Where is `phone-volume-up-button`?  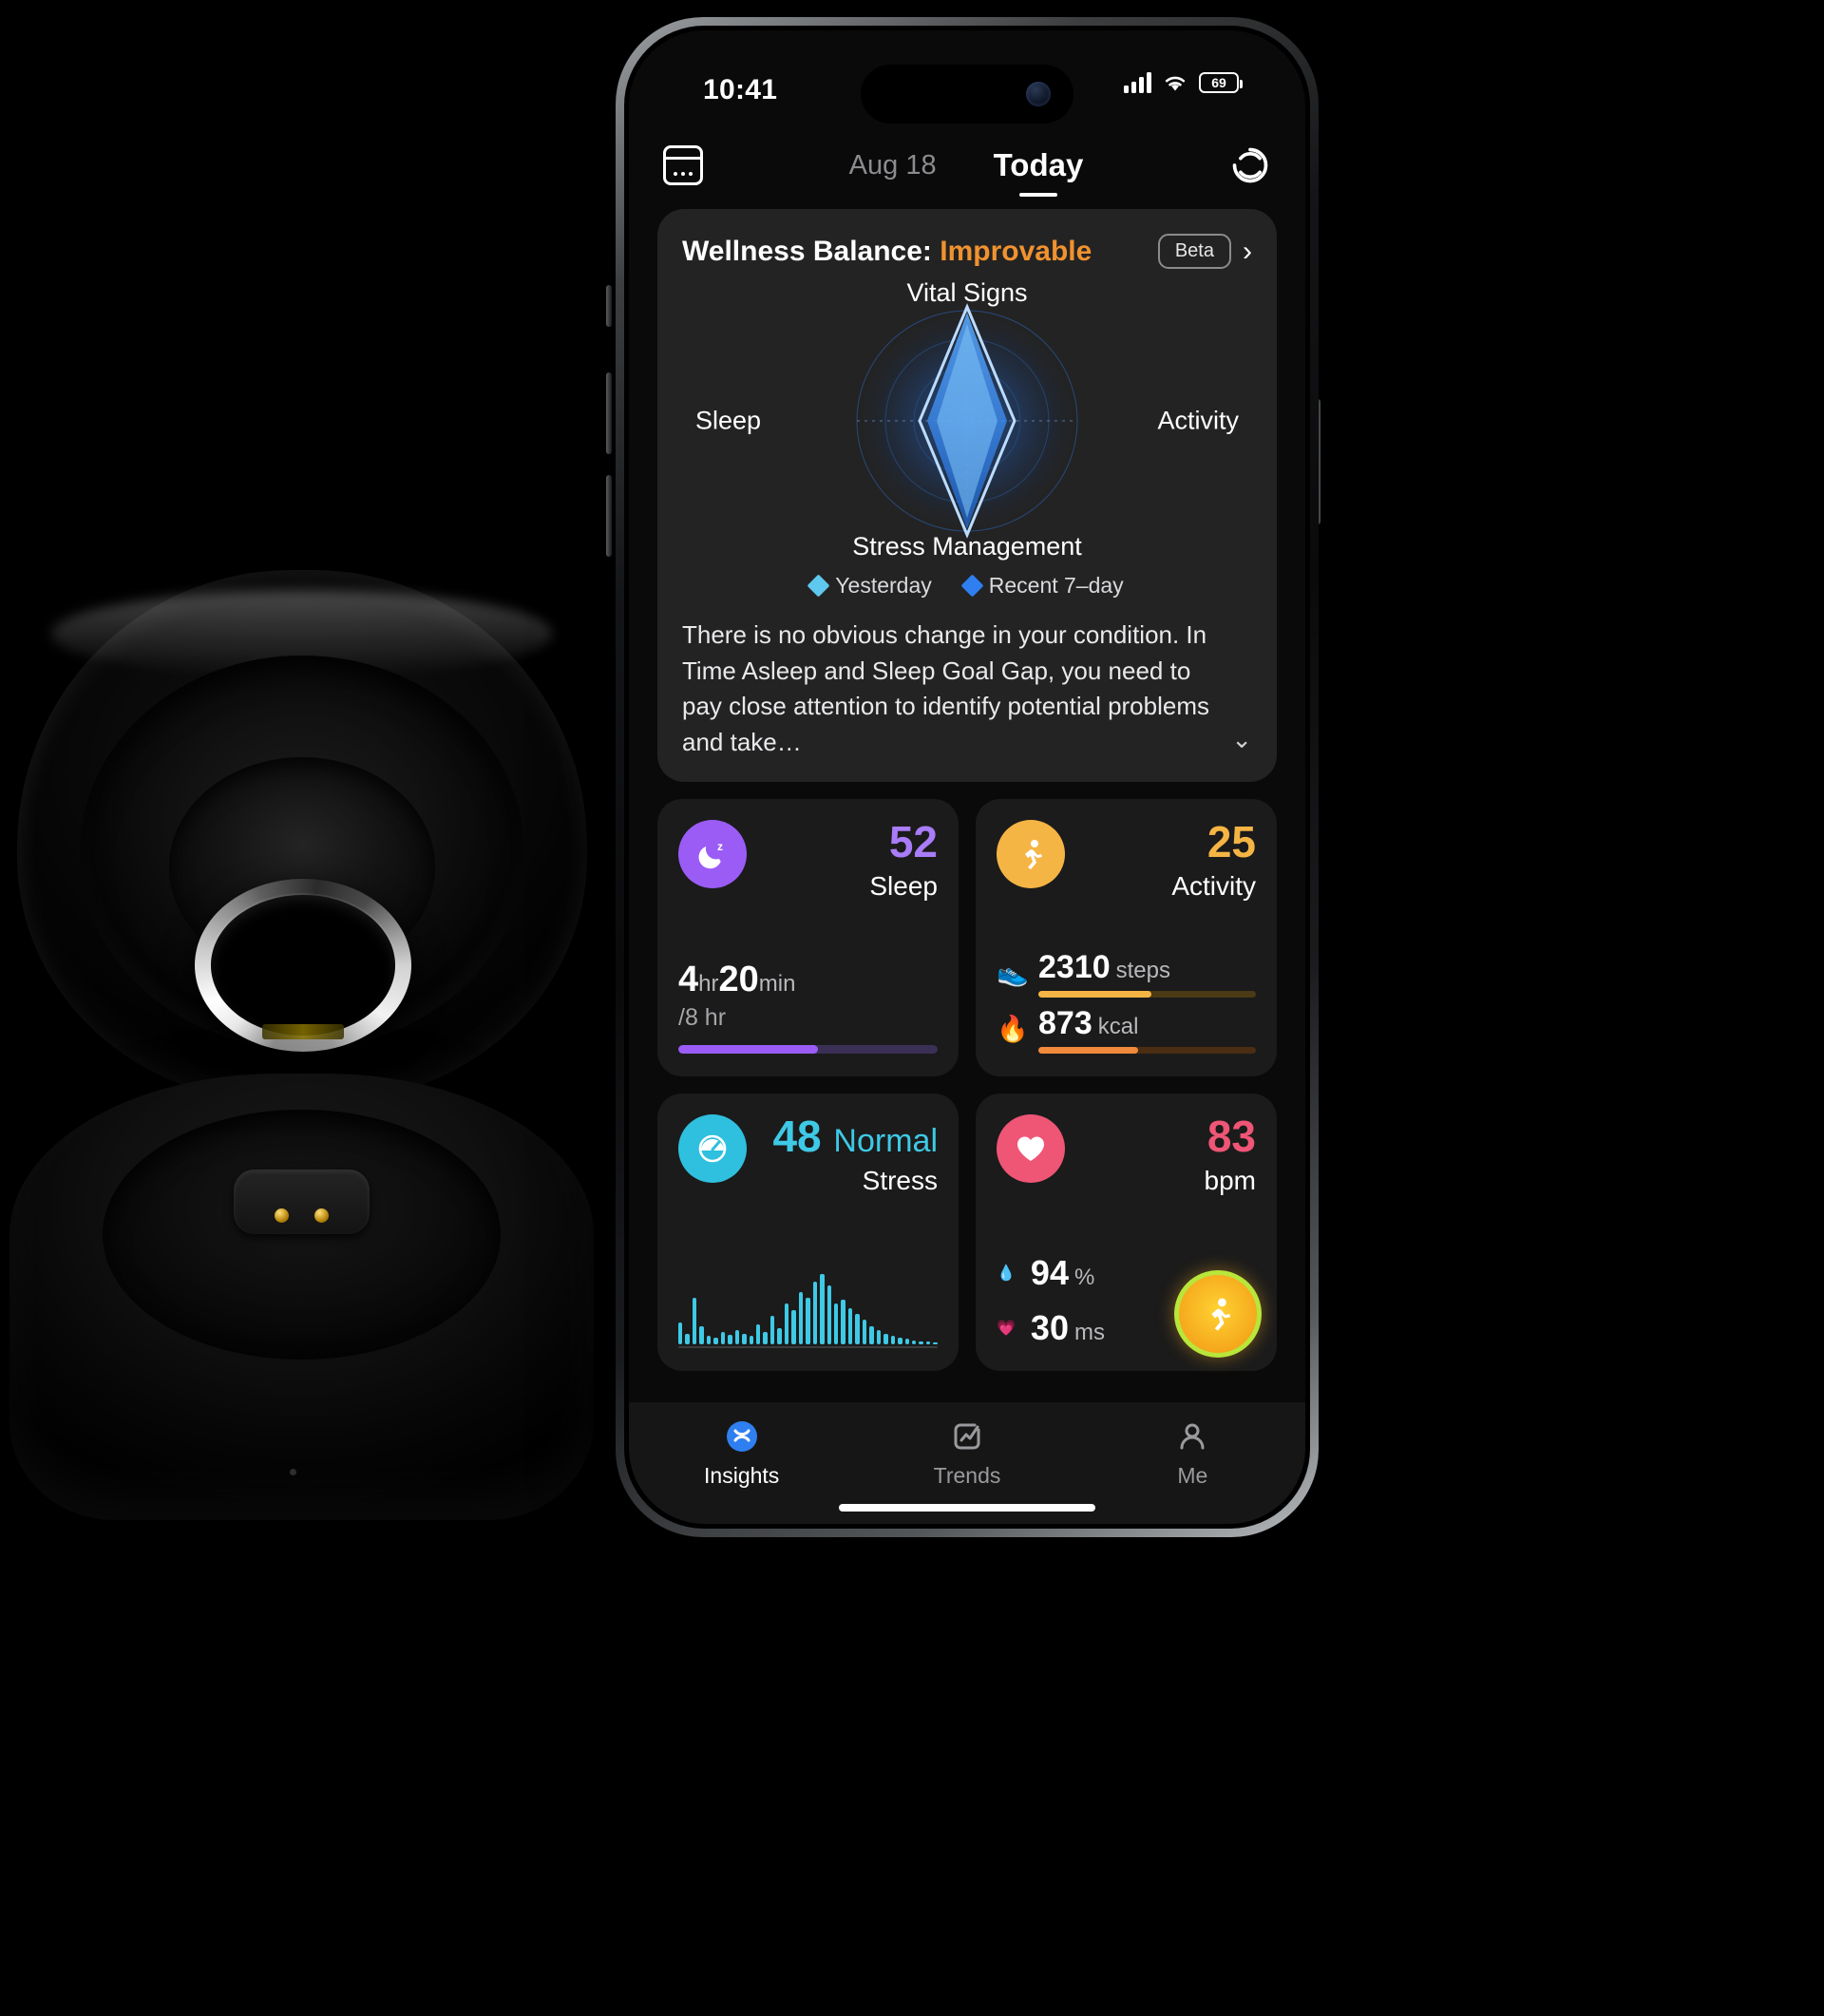
phone-volume-up-button is located at coordinates (609, 413).